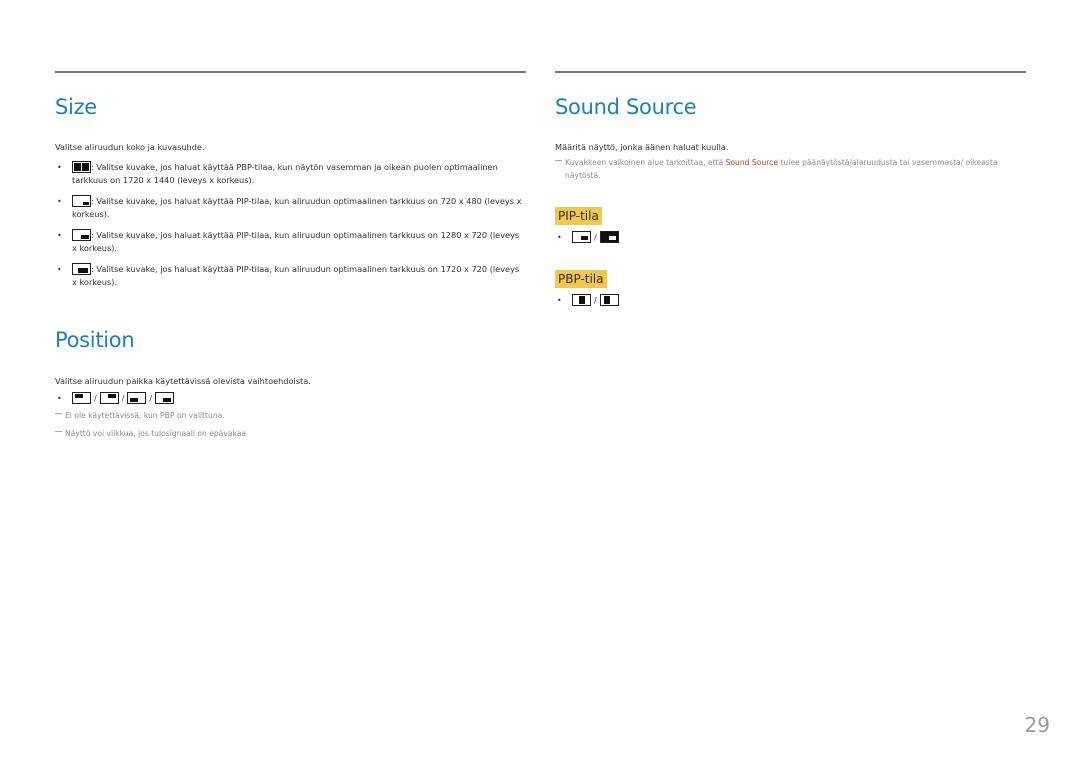 The height and width of the screenshot is (763, 1080). I want to click on pbp-sound-list: /, so click(790, 300).